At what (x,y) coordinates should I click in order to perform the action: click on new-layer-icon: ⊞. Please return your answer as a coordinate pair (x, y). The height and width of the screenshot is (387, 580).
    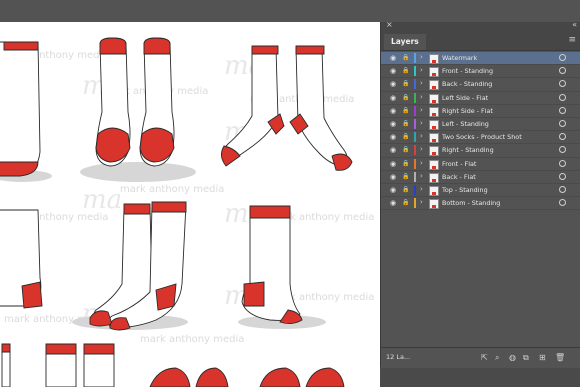
    Looking at the image, I should click on (542, 357).